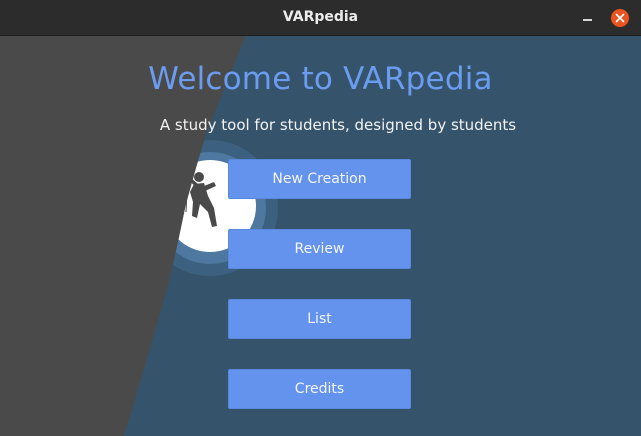 This screenshot has height=436, width=641. I want to click on list-button: List, so click(319, 319).